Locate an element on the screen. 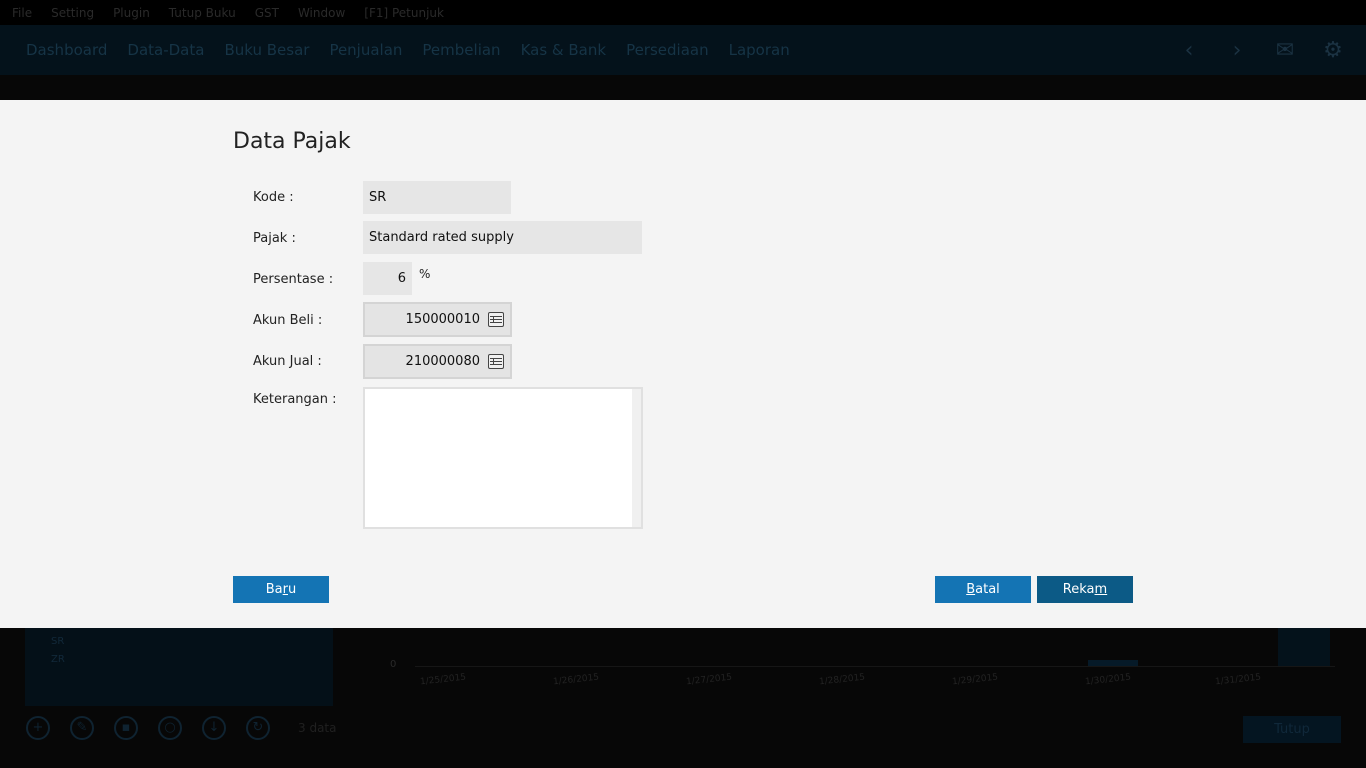 The image size is (1366, 768). chart-zero-label: 0 is located at coordinates (393, 664).